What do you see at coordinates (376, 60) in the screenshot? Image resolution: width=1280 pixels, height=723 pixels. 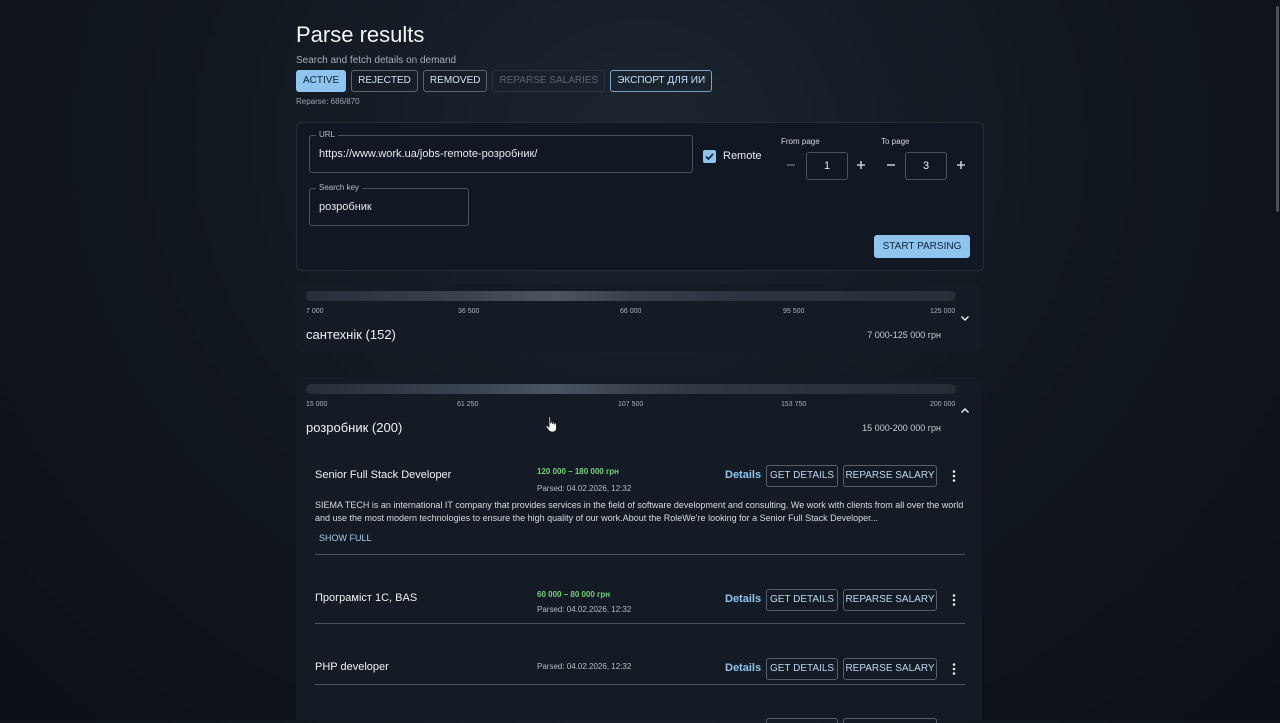 I see `page-subtitle: Search and fetch details on demand` at bounding box center [376, 60].